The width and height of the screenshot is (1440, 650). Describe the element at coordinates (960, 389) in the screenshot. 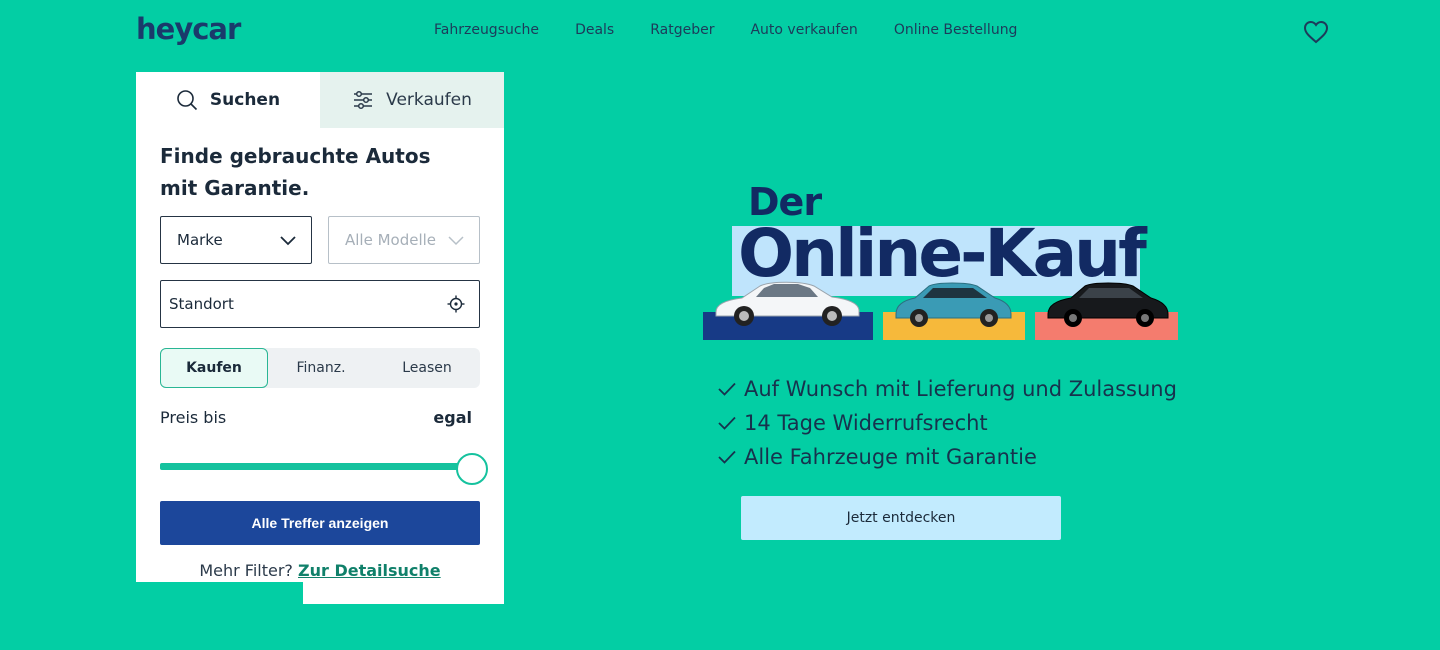

I see `benefit-text: Auf Wunsch mit Lieferung und Zulassung` at that location.